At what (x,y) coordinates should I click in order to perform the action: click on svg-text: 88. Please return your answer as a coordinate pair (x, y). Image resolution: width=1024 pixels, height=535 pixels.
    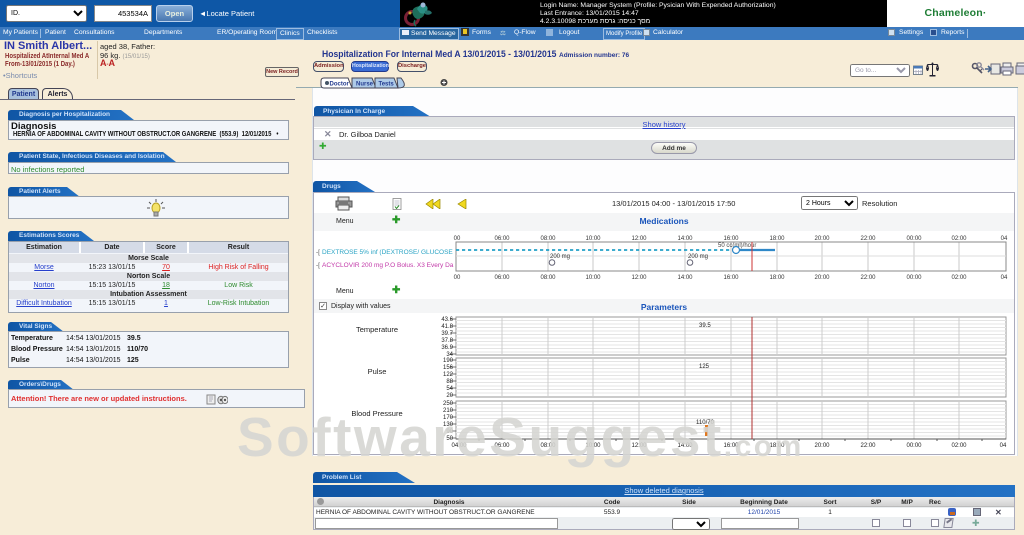
    Looking at the image, I should click on (449, 382).